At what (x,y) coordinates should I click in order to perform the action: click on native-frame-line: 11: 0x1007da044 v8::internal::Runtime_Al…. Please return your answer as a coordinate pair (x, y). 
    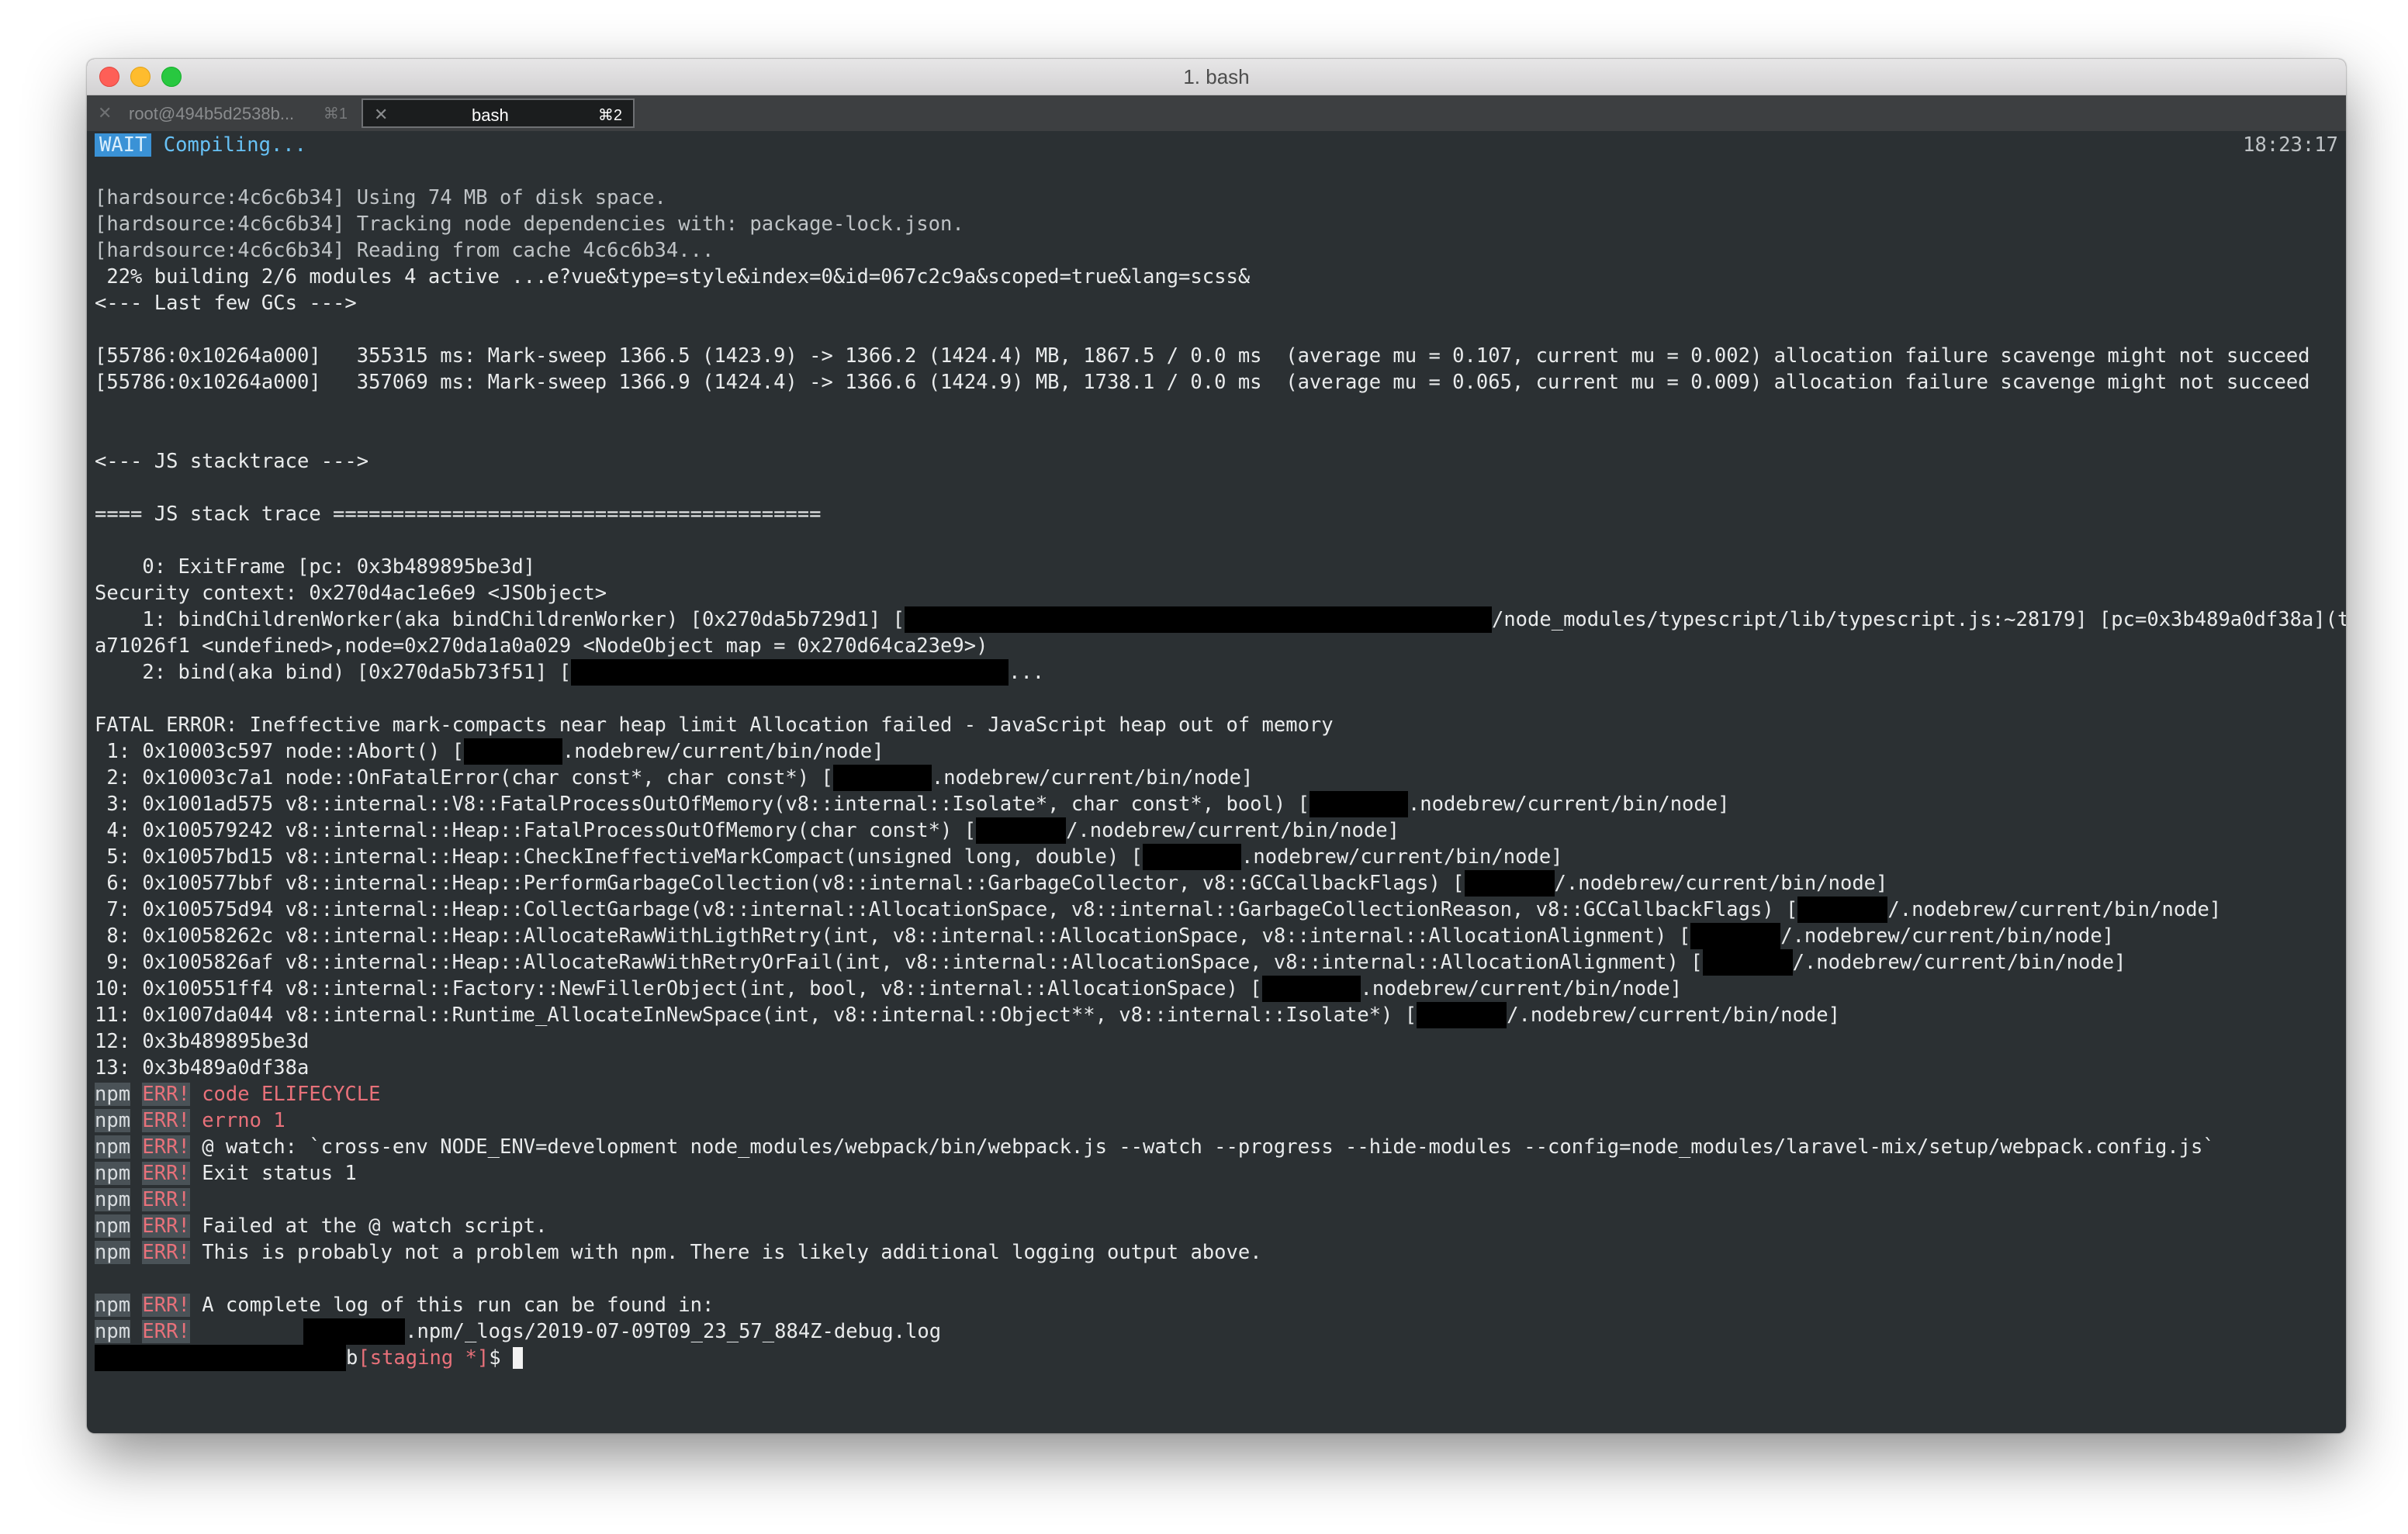
    Looking at the image, I should click on (967, 1015).